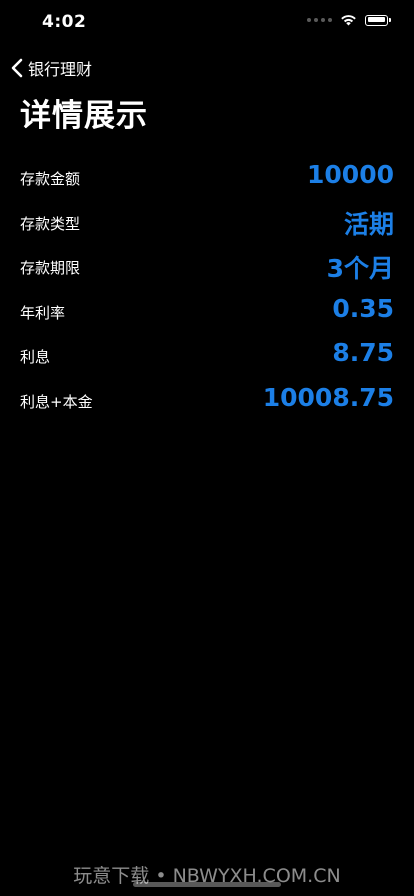 This screenshot has width=414, height=896. What do you see at coordinates (360, 268) in the screenshot?
I see `detail-value: 3个月` at bounding box center [360, 268].